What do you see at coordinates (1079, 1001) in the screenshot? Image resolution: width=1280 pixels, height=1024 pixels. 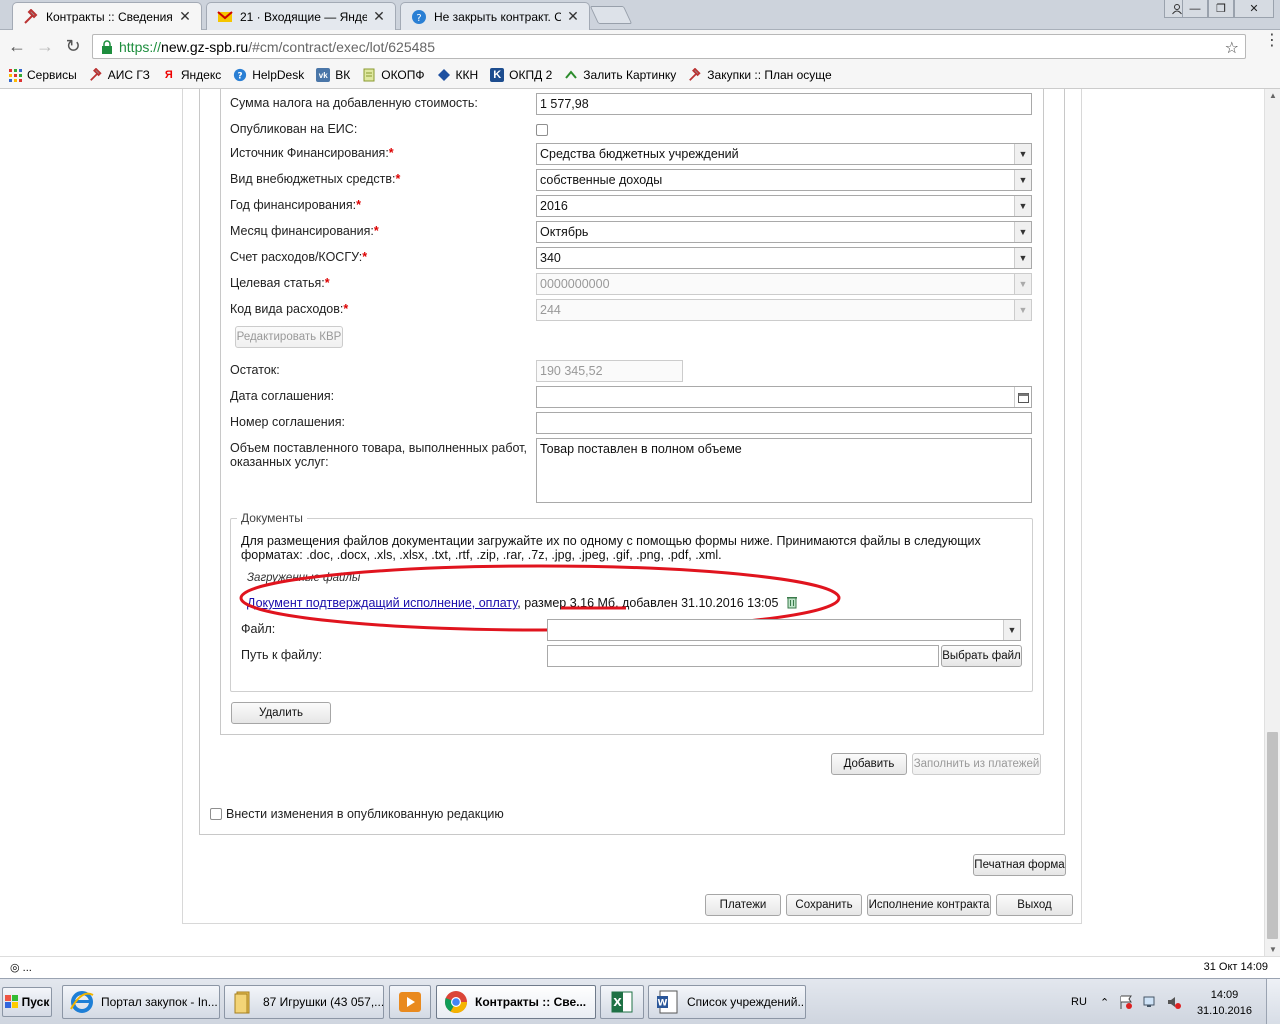 I see `language-indicator: RU` at bounding box center [1079, 1001].